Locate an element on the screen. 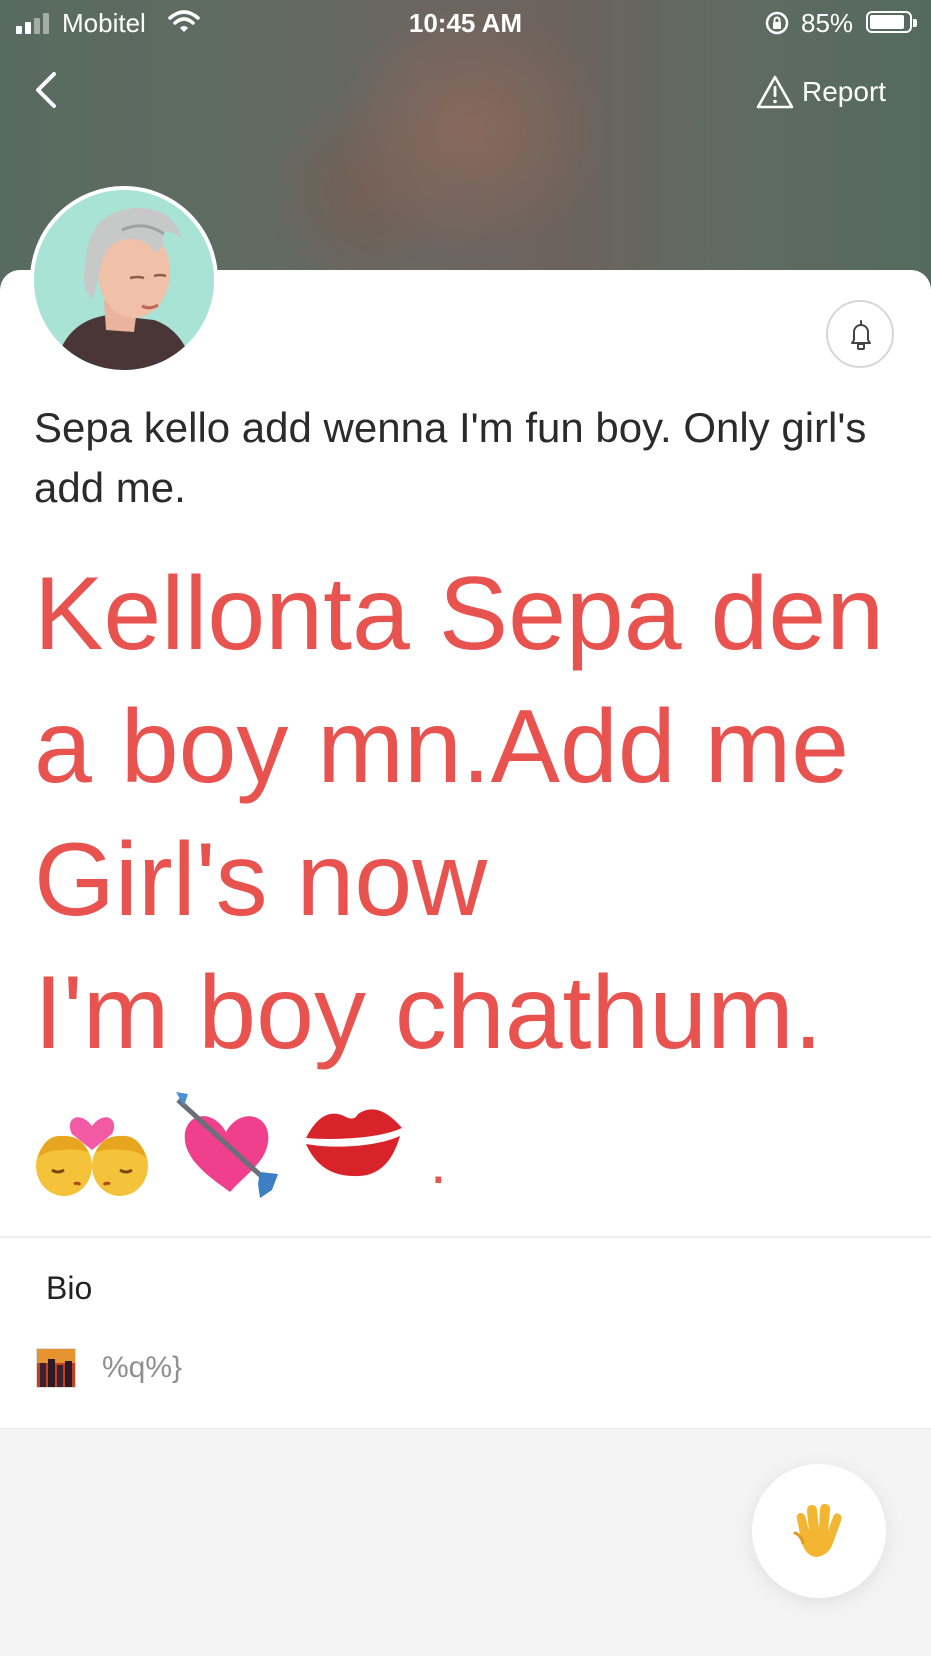 This screenshot has height=1656, width=931. rotation-lock-icon is located at coordinates (777, 23).